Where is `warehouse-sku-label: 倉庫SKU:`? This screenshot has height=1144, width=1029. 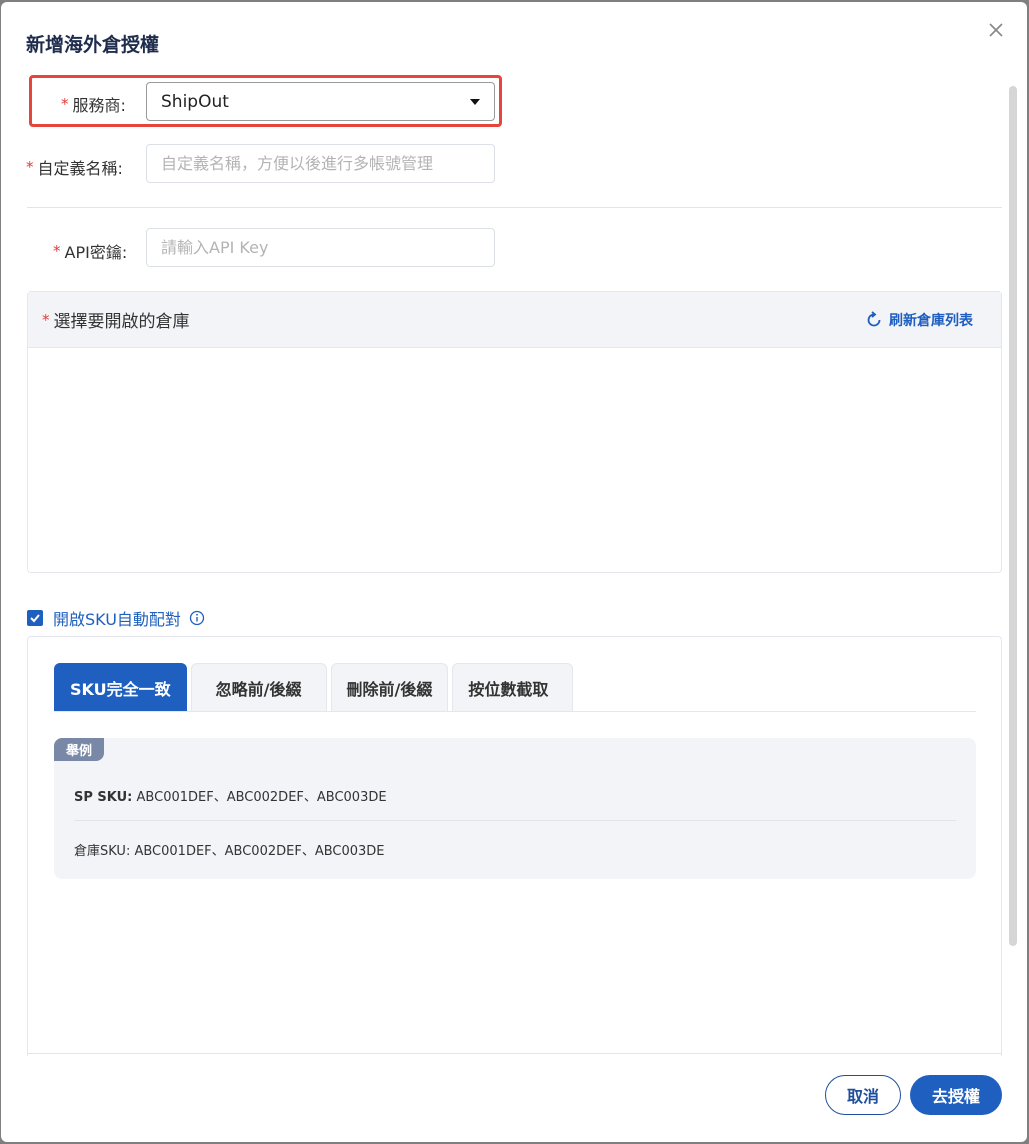
warehouse-sku-label: 倉庫SKU: is located at coordinates (102, 851).